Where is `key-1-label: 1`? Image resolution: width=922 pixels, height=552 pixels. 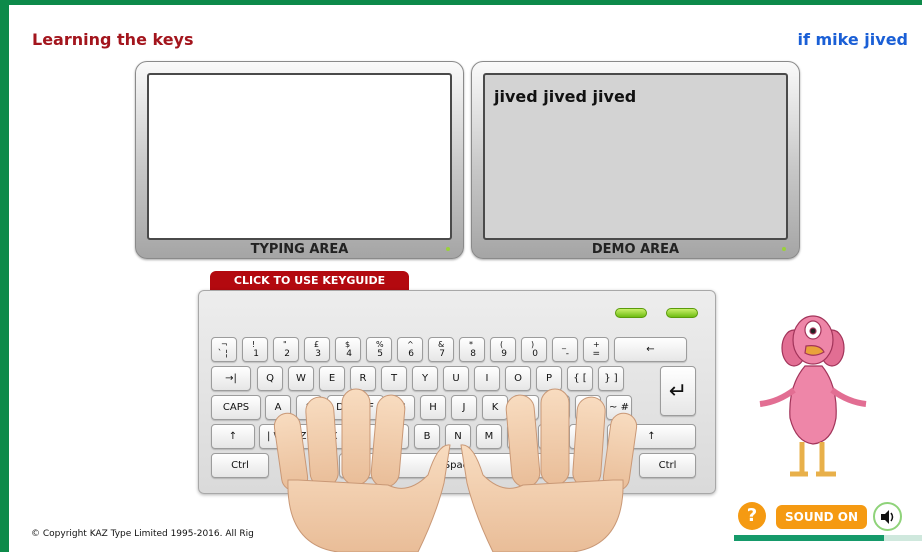
key-1-label: 1 is located at coordinates (256, 354).